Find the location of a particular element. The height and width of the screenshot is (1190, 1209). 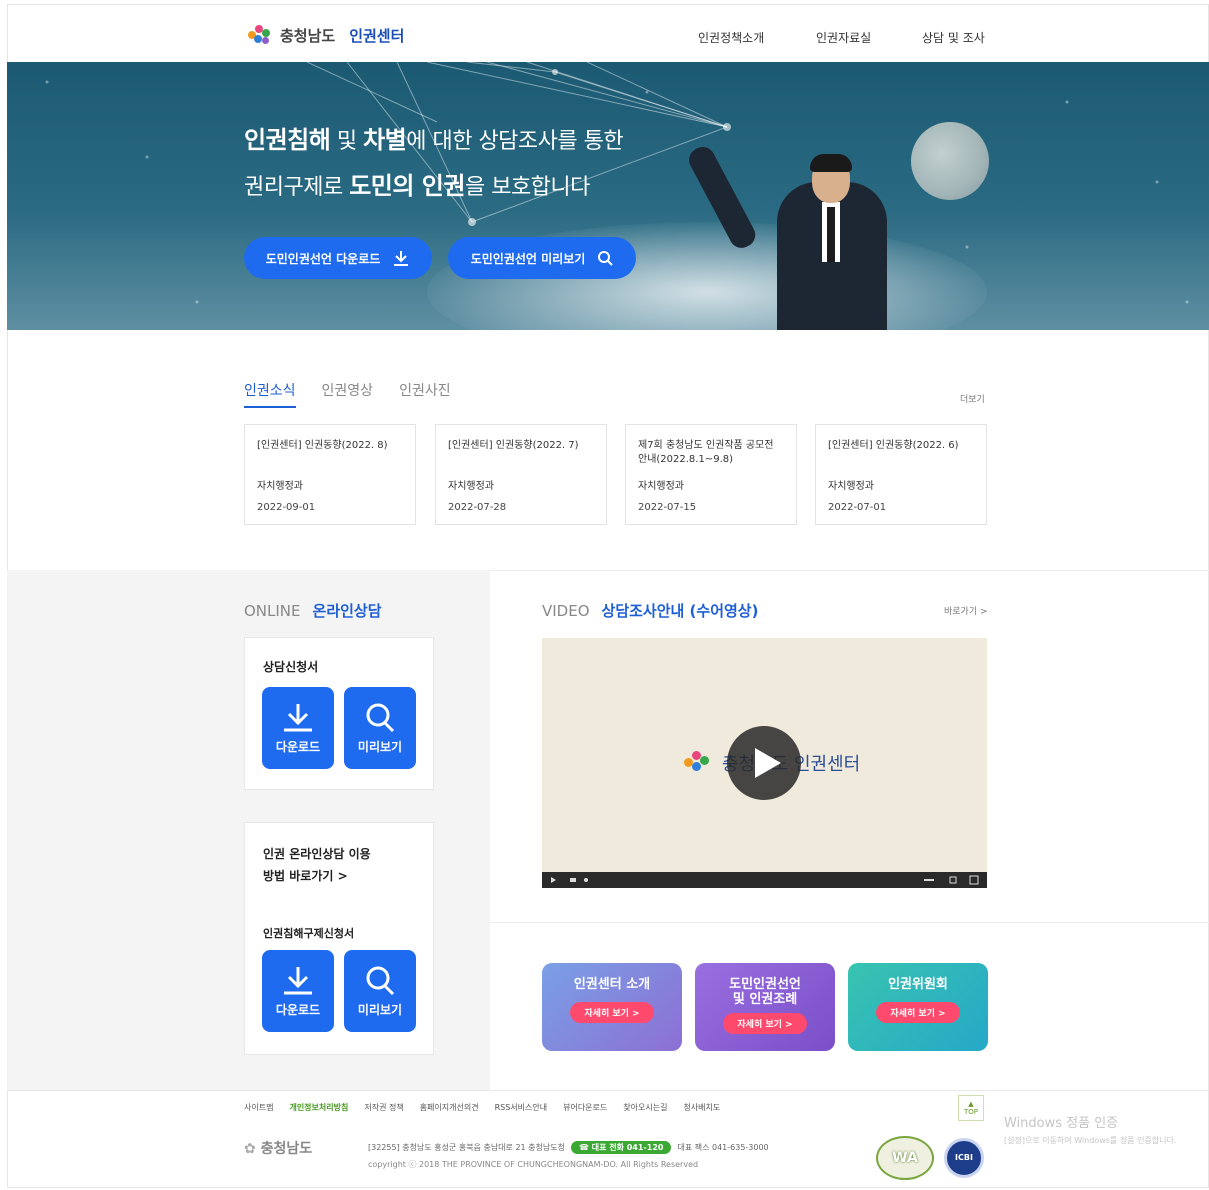

news-card: [인권센터] 인권동향(2022. 7) 자치행정과 2022-07-28 is located at coordinates (521, 474).